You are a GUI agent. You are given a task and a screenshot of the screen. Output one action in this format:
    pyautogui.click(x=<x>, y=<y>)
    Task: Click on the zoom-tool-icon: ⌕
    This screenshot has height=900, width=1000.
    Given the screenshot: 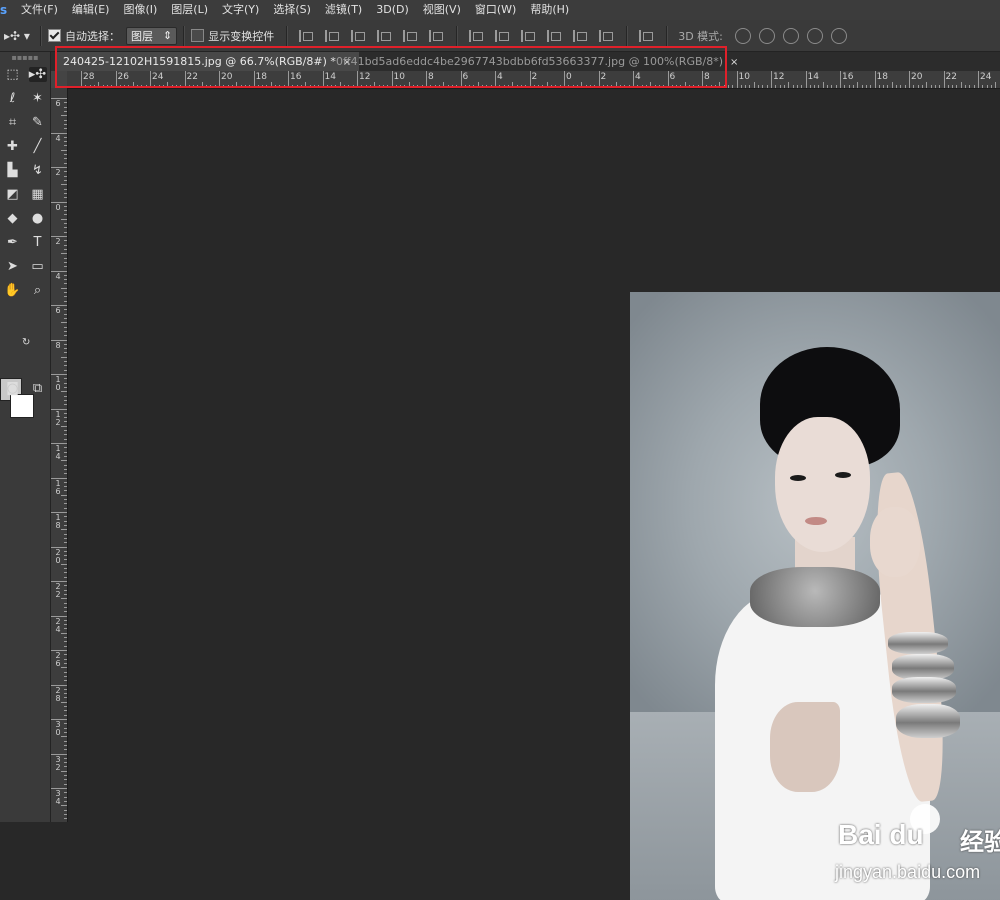 What is the action you would take?
    pyautogui.click(x=38, y=290)
    